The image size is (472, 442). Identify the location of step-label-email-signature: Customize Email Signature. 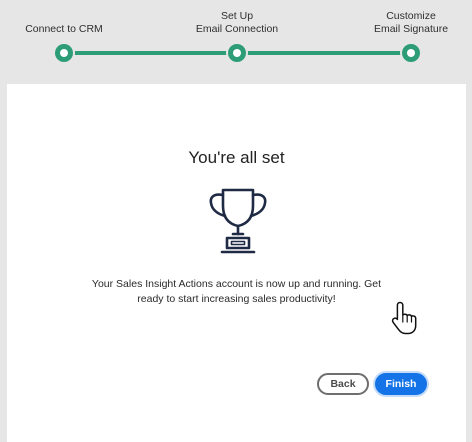
(411, 23).